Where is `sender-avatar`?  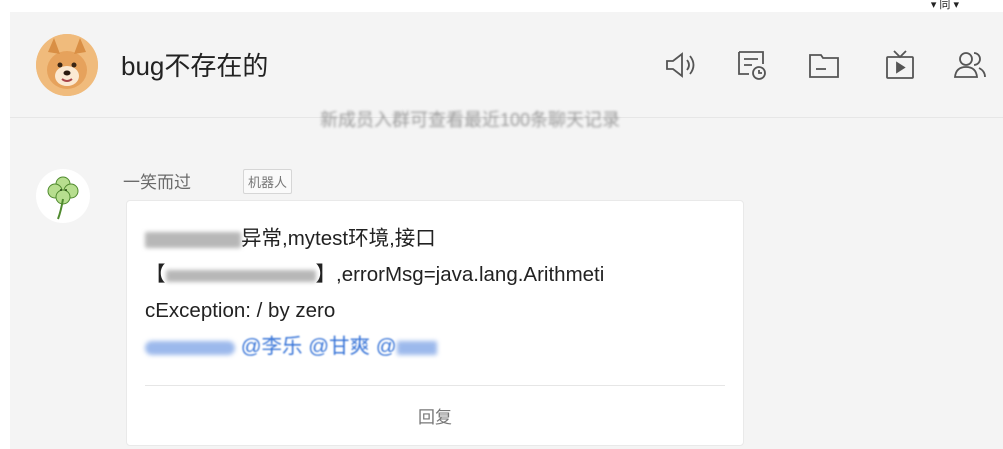 sender-avatar is located at coordinates (63, 196).